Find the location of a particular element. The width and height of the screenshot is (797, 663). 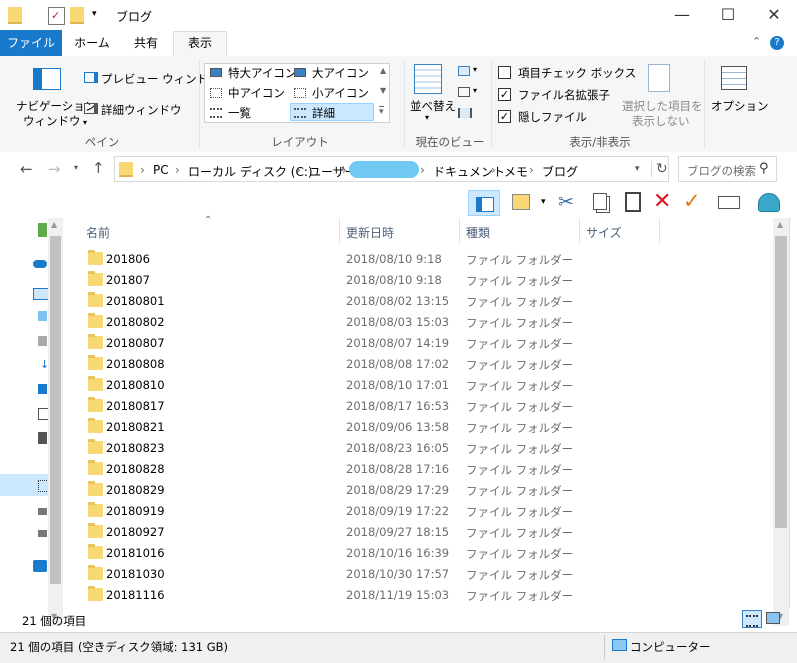

navigation-pane-icon is located at coordinates (47, 79).